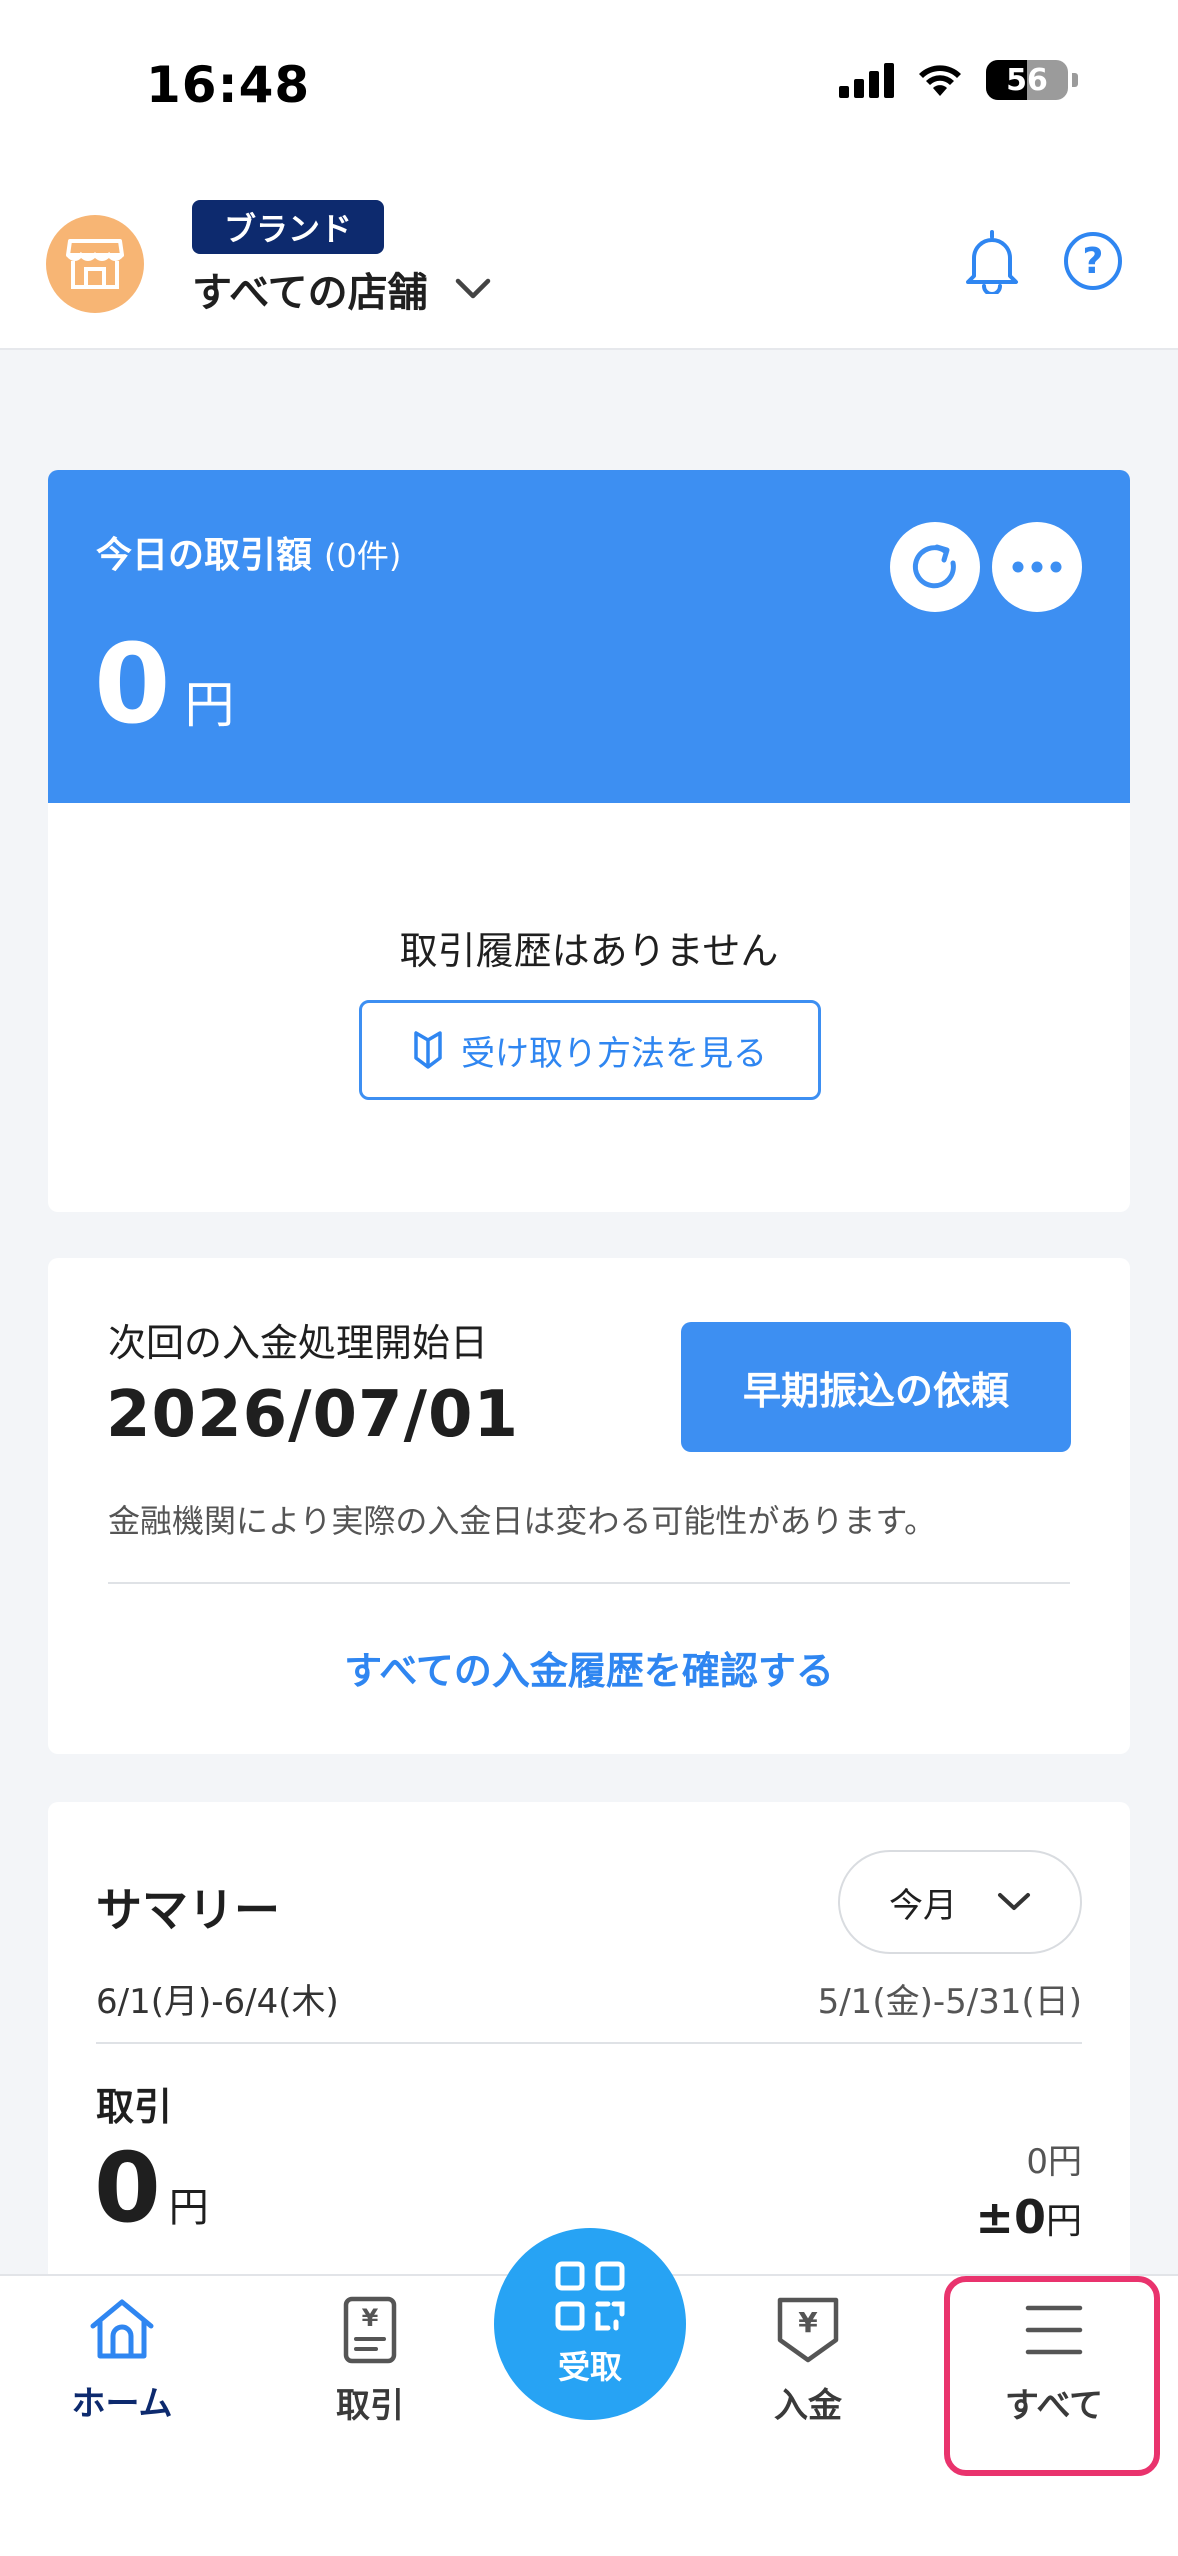 Image resolution: width=1178 pixels, height=2556 pixels. Describe the element at coordinates (589, 951) in the screenshot. I see `empty-history-message: 取引履歴はありません` at that location.